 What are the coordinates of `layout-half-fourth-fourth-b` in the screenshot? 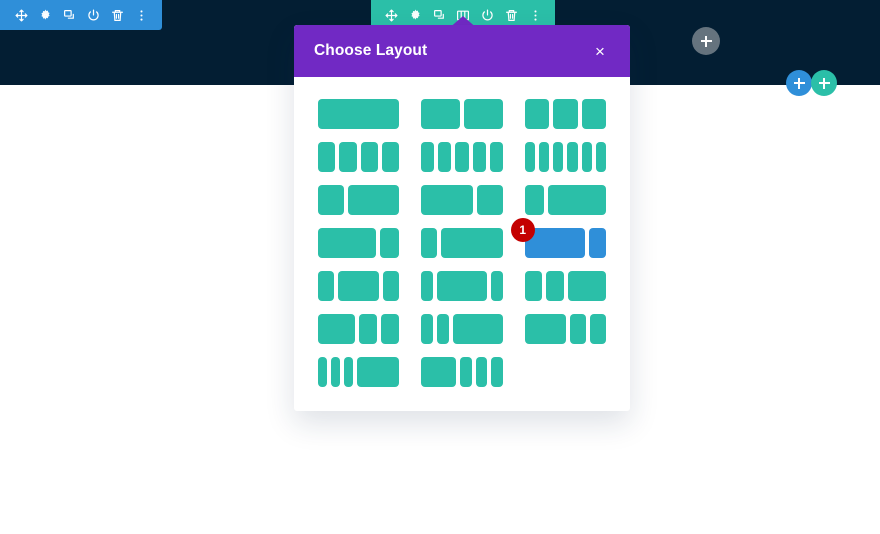 It's located at (565, 329).